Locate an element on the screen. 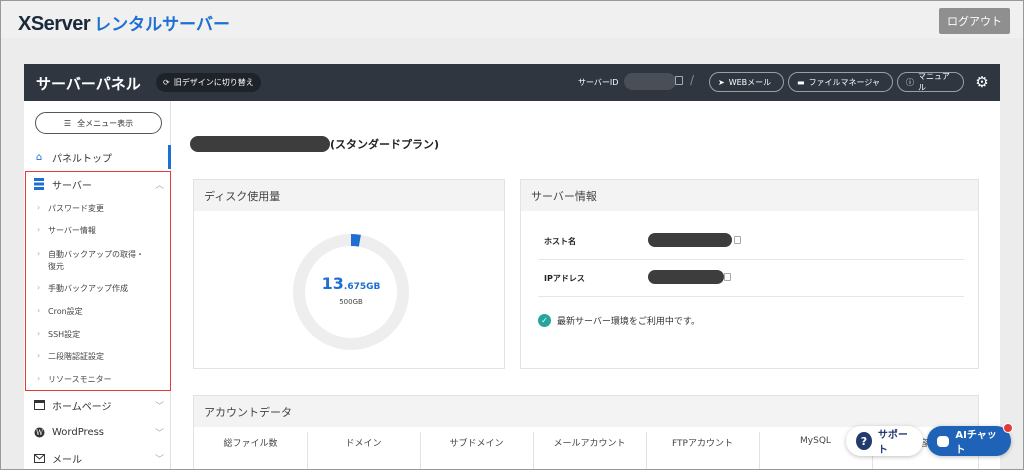 This screenshot has height=470, width=1024. plan-title: (スタンダードプラン) is located at coordinates (314, 144).